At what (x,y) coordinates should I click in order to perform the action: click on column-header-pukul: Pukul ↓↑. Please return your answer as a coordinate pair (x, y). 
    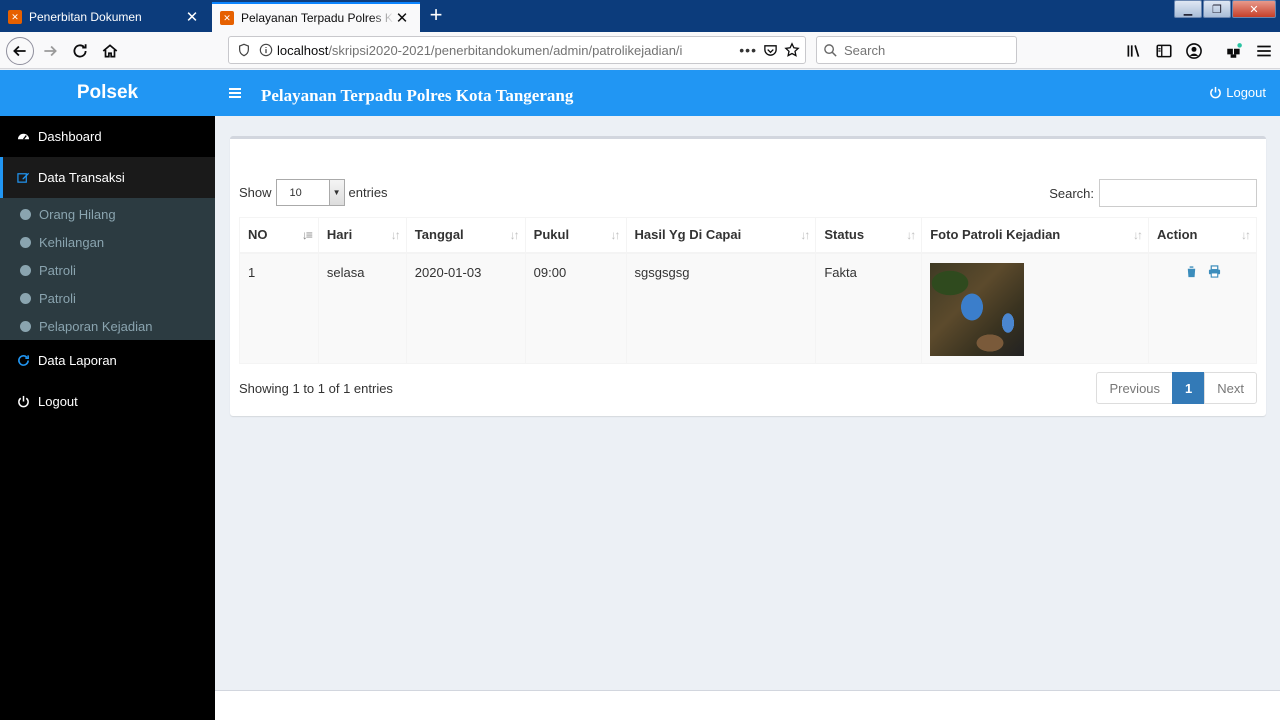
    Looking at the image, I should click on (575, 235).